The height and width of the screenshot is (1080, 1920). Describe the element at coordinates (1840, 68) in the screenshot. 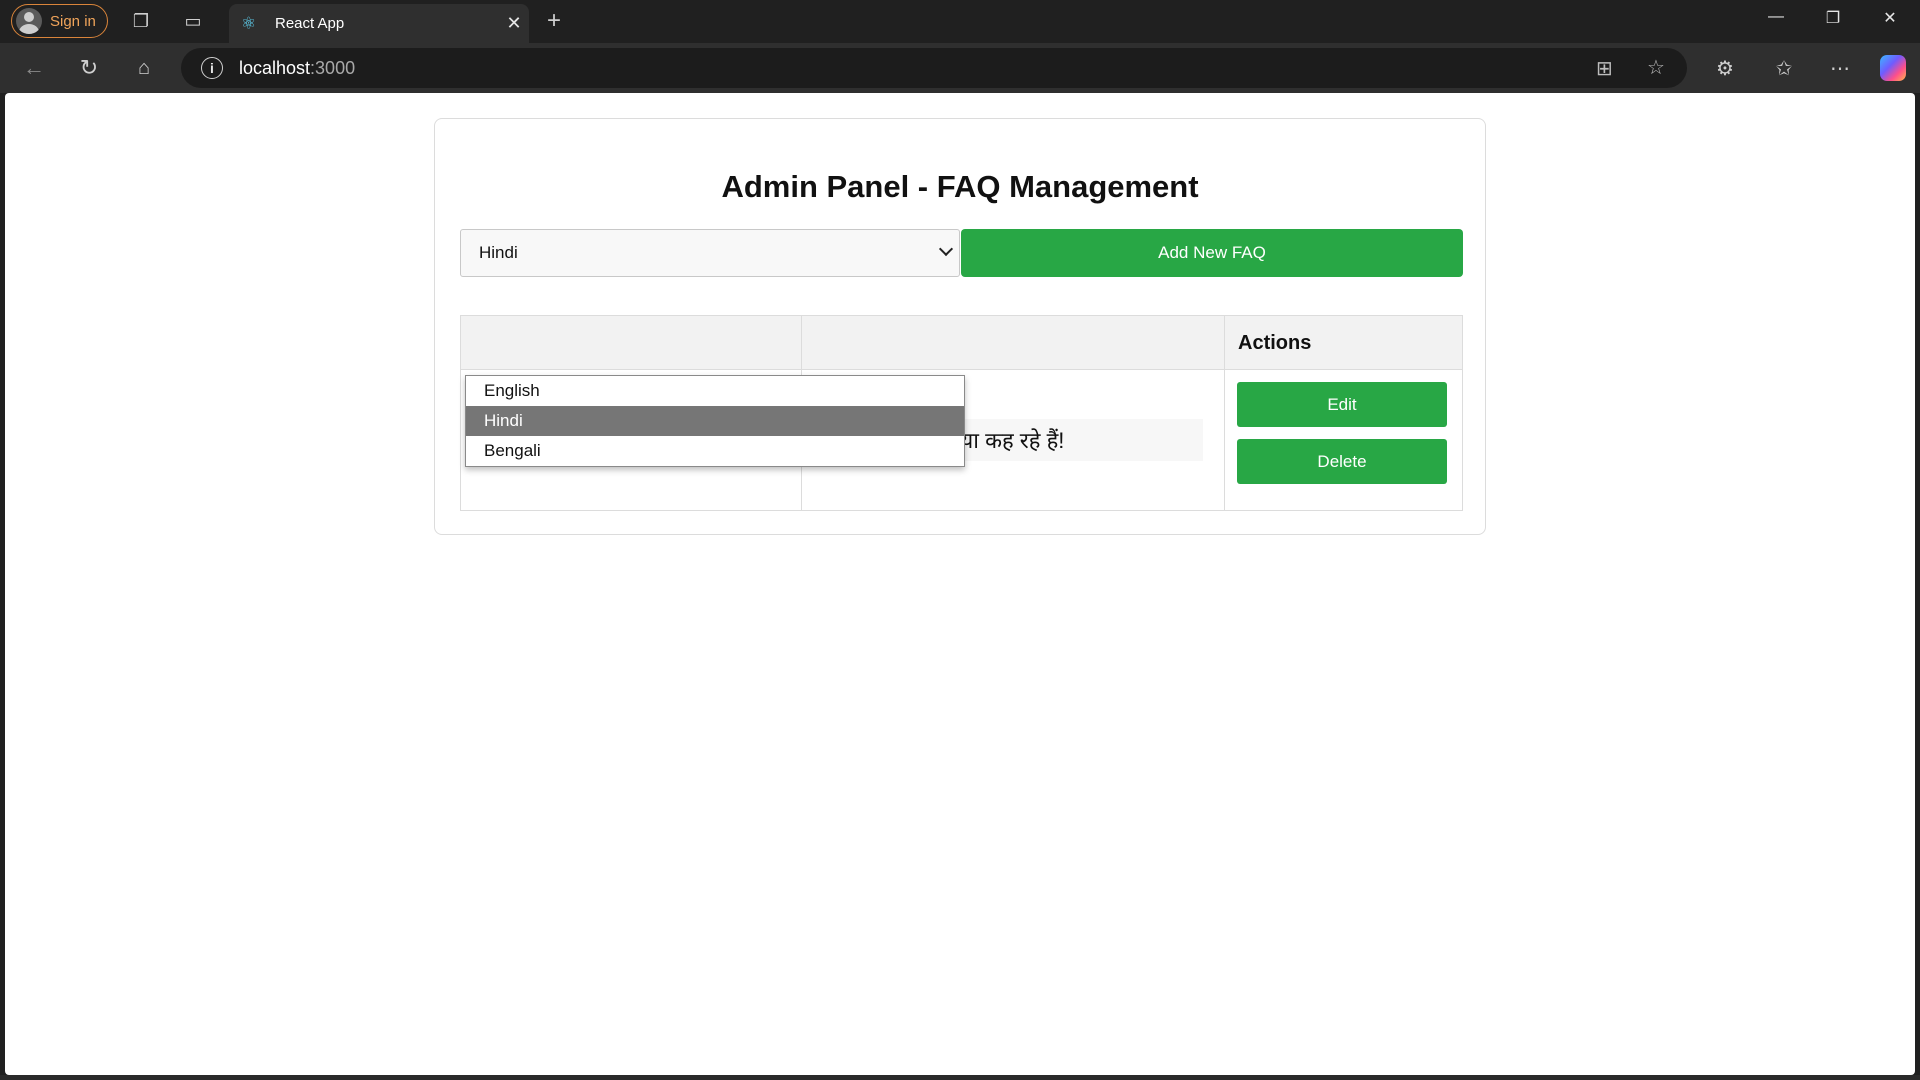

I see `more-icon: ⋯` at that location.